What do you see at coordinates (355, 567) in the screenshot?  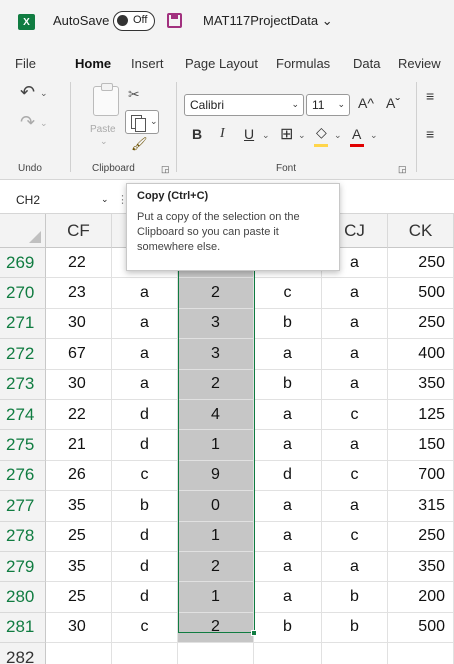 I see `cell-cj-279: a` at bounding box center [355, 567].